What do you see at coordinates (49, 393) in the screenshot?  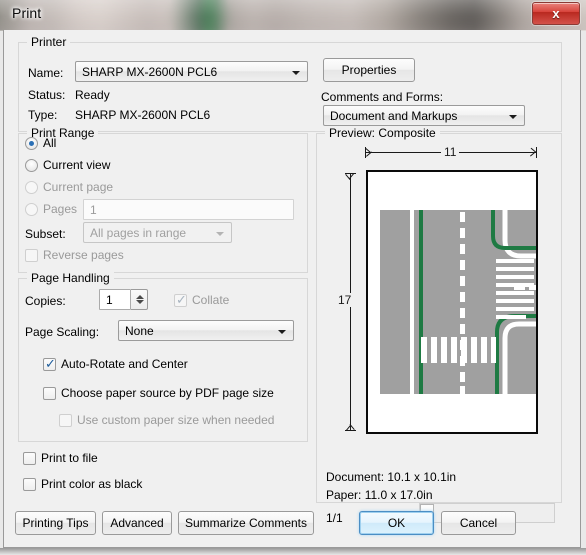 I see `choose-paper-source-checkbox` at bounding box center [49, 393].